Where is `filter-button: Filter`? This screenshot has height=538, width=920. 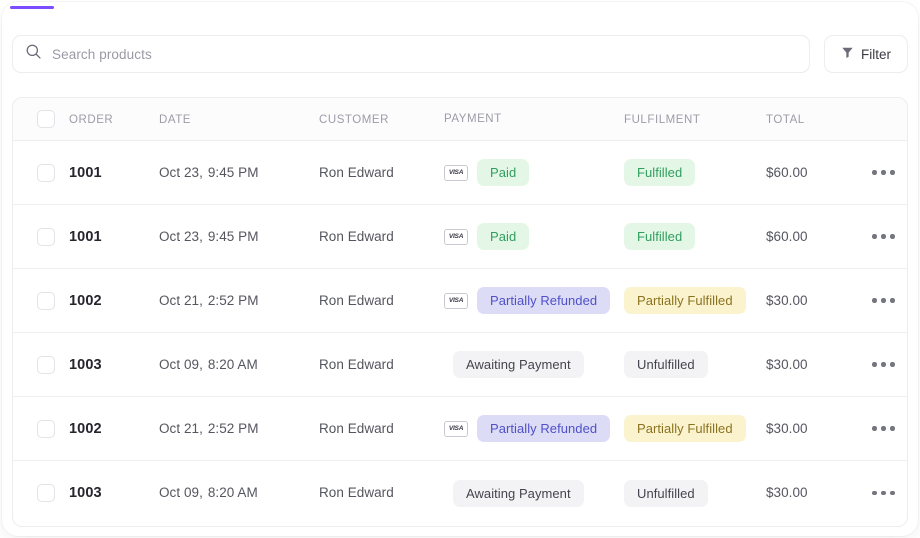 filter-button: Filter is located at coordinates (866, 54).